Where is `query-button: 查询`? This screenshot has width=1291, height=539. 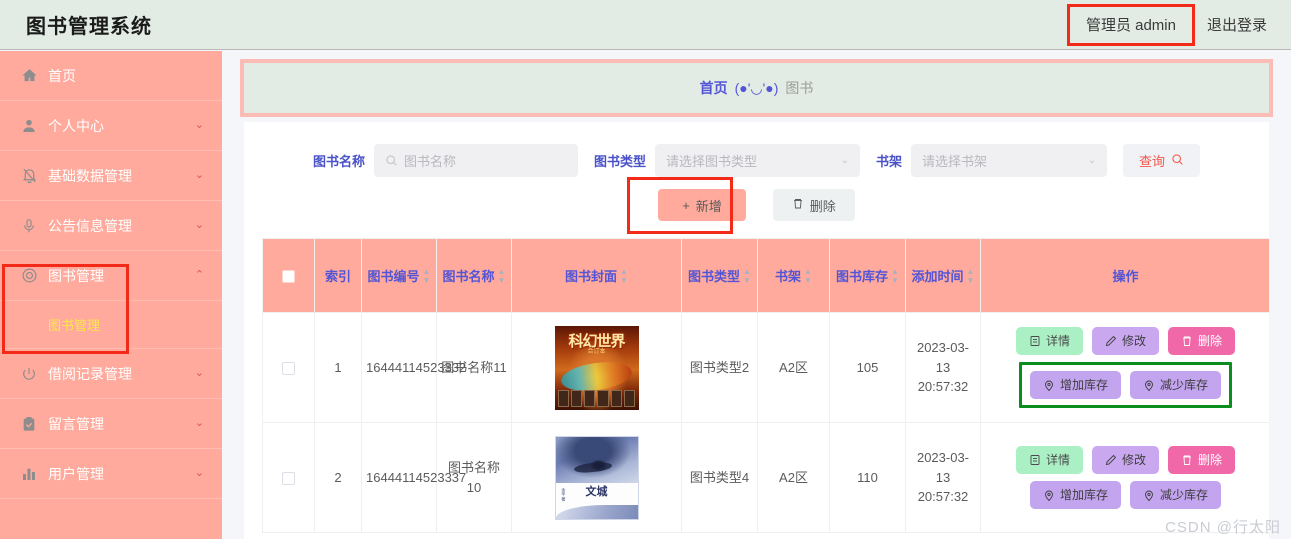 query-button: 查询 is located at coordinates (1162, 160).